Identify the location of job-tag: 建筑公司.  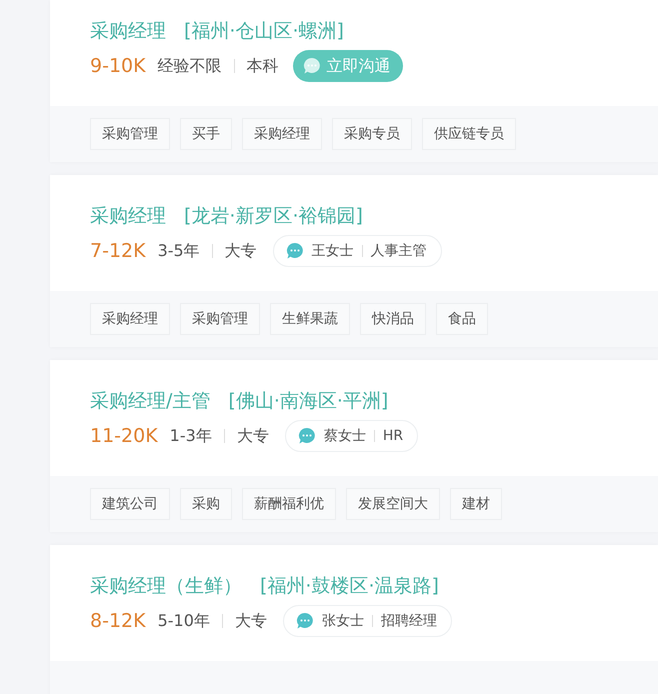
(130, 504).